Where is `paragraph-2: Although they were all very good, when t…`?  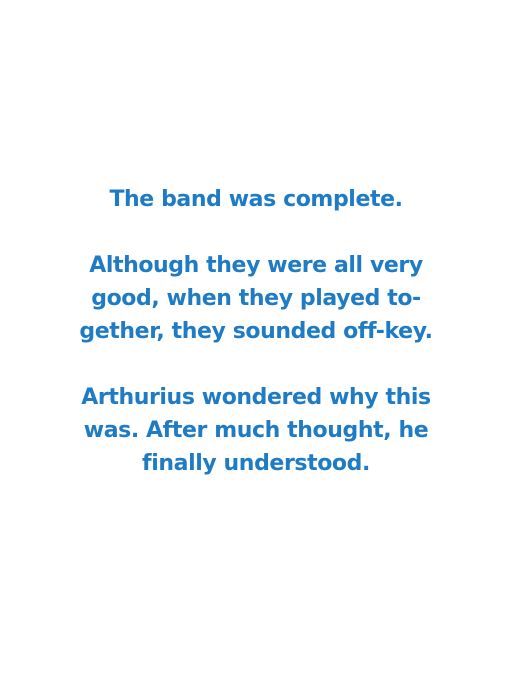
paragraph-2: Although they were all very good, when t… is located at coordinates (256, 298).